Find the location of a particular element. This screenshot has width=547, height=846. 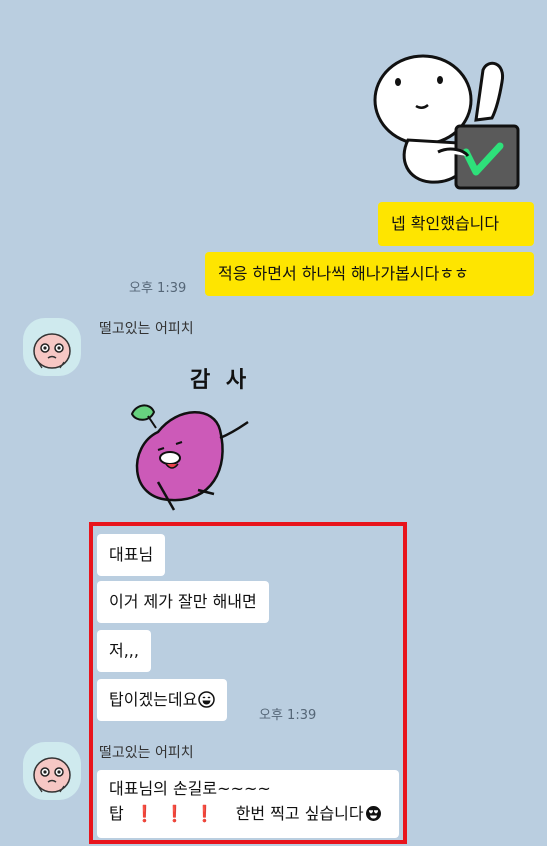

apeach-thanks-sticker: 감 사 is located at coordinates (193, 438).